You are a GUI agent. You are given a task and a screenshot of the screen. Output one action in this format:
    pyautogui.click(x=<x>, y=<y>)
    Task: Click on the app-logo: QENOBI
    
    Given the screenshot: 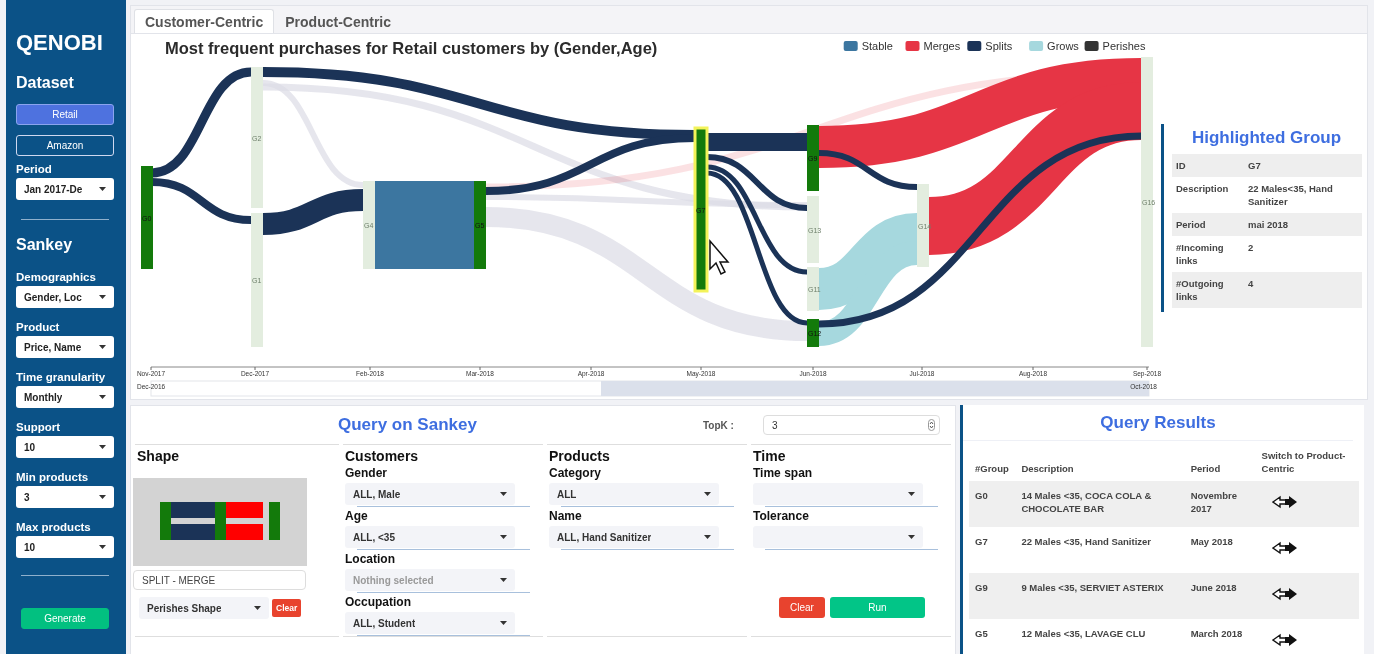 What is the action you would take?
    pyautogui.click(x=60, y=43)
    